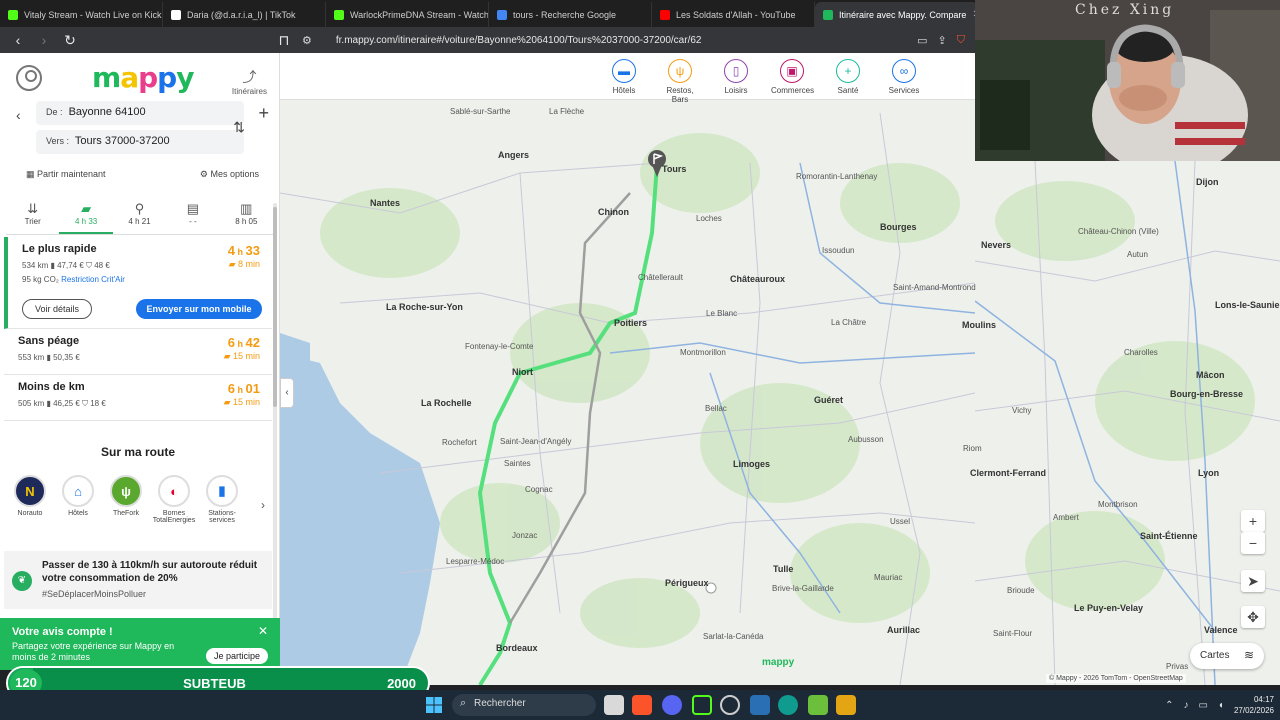 This screenshot has width=1280, height=720. I want to click on critair-link: Restriction Crit'Air, so click(93, 279).